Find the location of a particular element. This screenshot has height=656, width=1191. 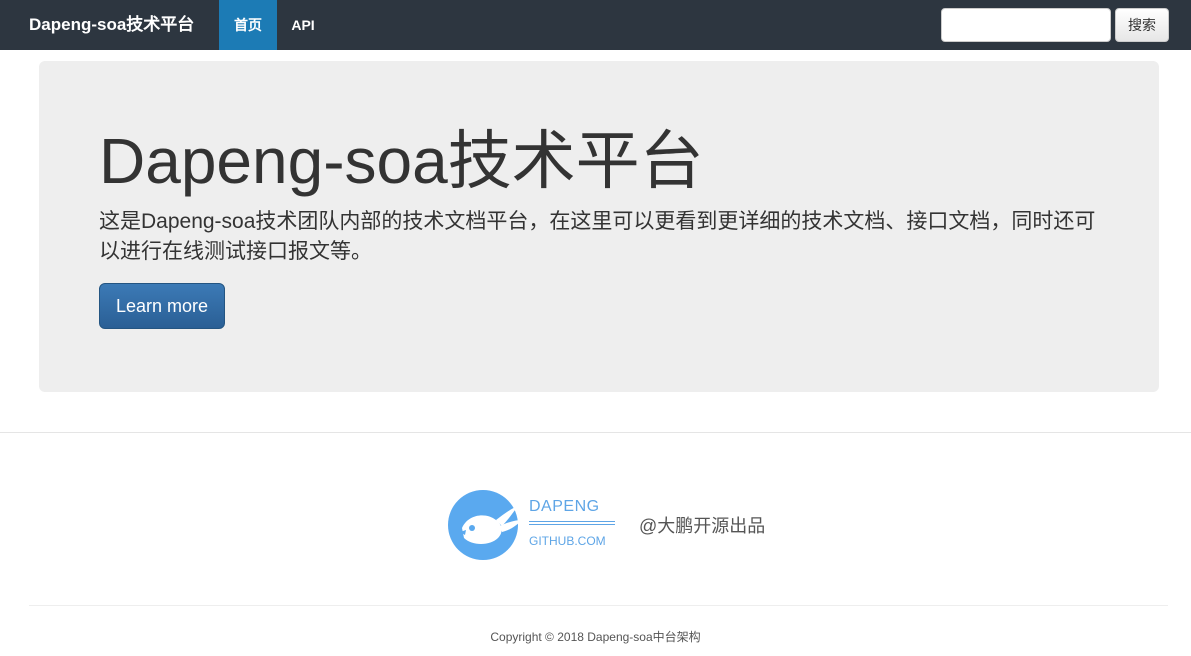

nav-item-api: API is located at coordinates (303, 25).